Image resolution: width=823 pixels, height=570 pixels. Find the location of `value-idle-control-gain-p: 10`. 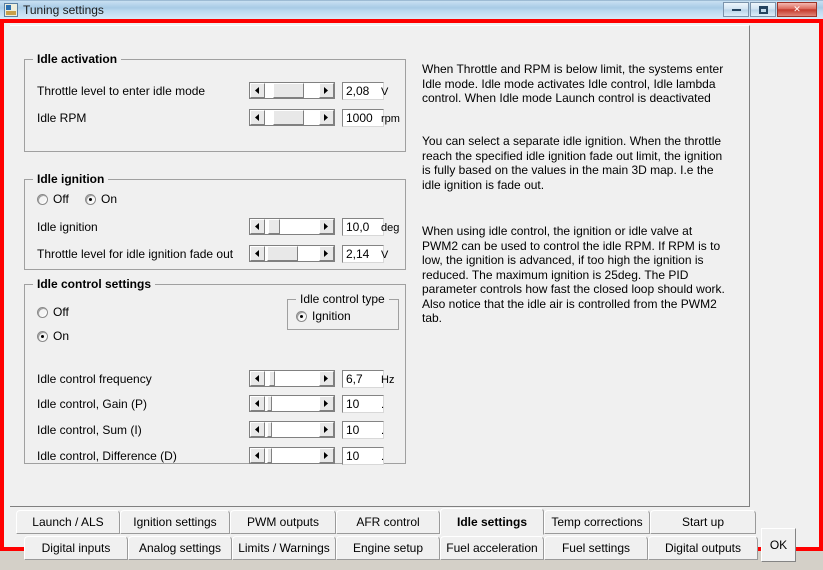

value-idle-control-gain-p: 10 is located at coordinates (363, 404).